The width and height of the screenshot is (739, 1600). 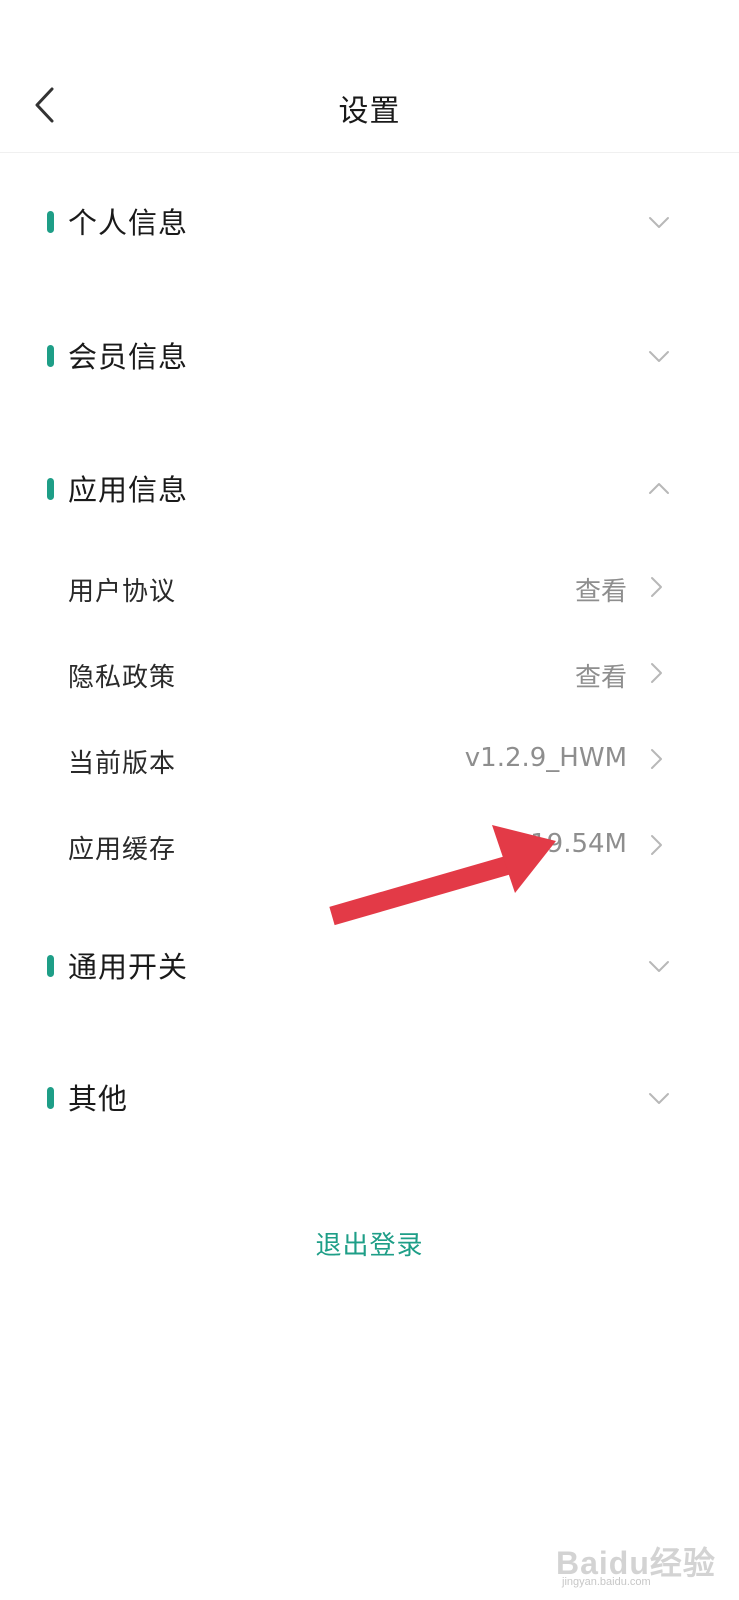 I want to click on logout-button: 退出登录, so click(x=369, y=1243).